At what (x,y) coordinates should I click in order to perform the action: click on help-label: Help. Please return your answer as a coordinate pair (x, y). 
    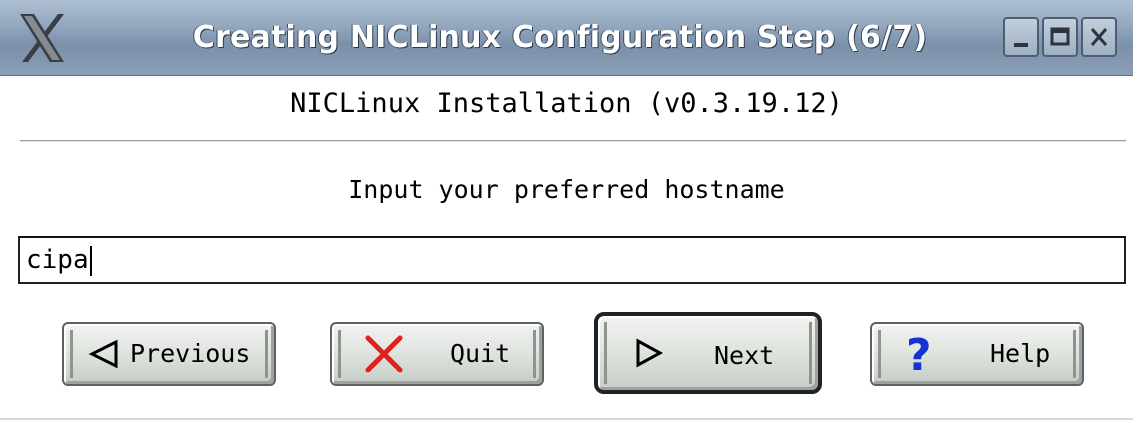
    Looking at the image, I should click on (1020, 353).